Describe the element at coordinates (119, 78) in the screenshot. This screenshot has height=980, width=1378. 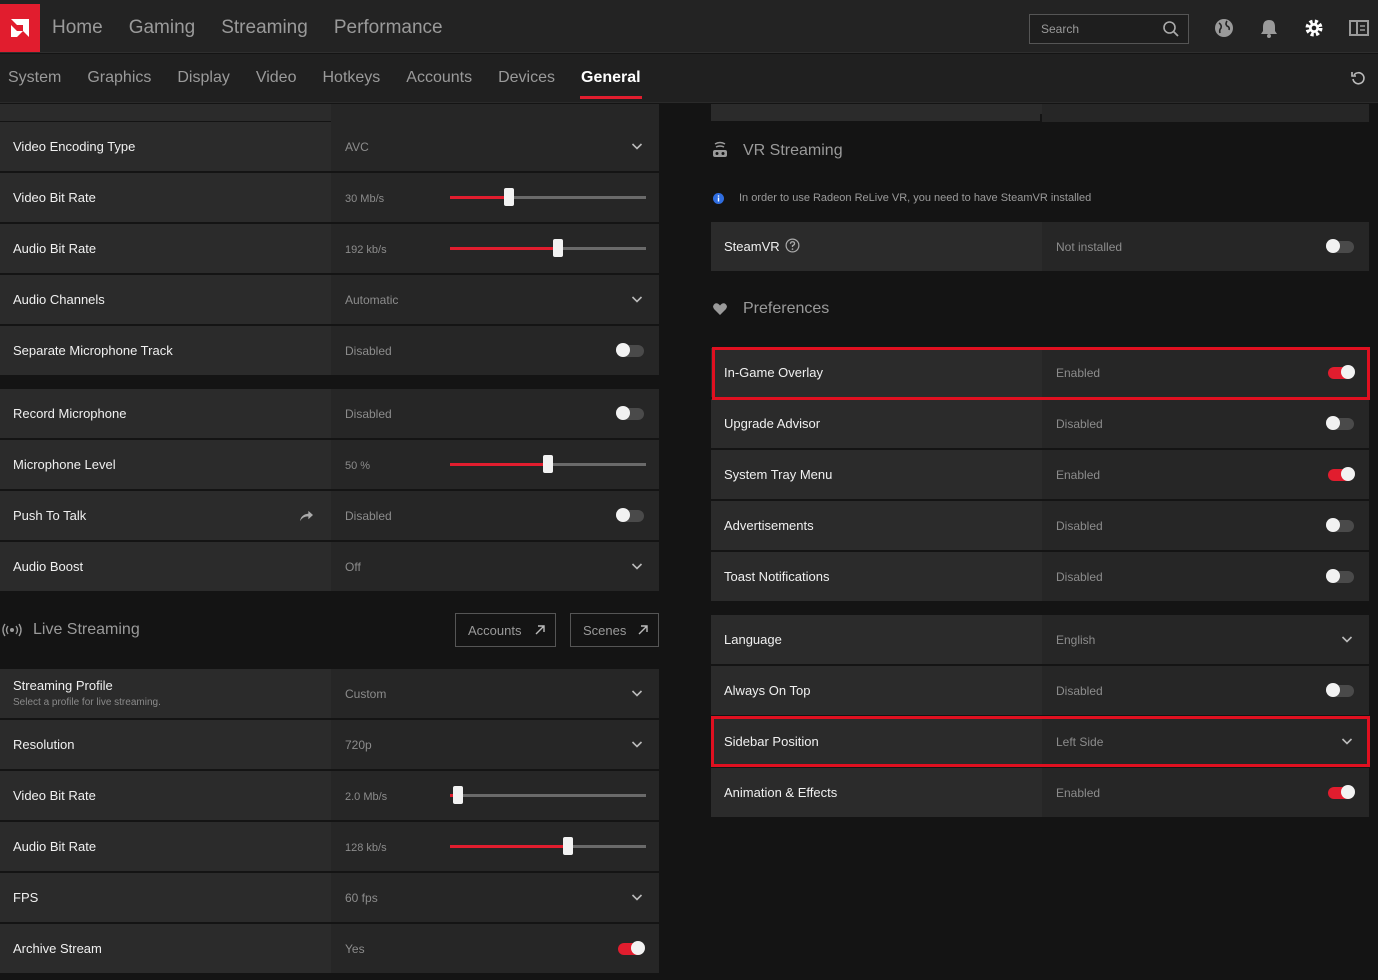
I see `tab-graphics: Graphics` at that location.